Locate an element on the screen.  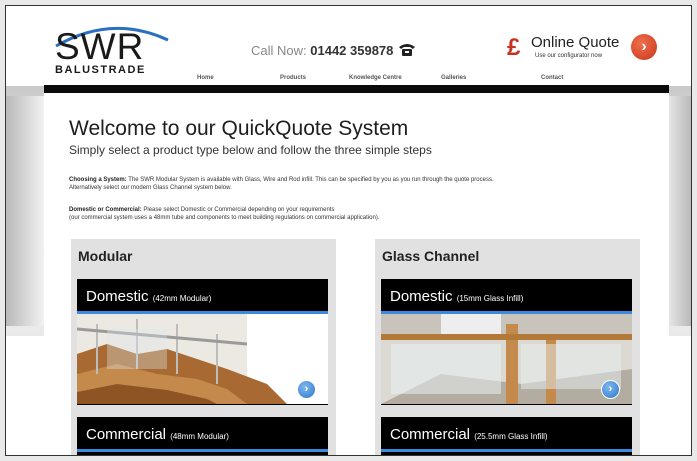
card-title-sub: (42mm Modular) is located at coordinates (182, 298).